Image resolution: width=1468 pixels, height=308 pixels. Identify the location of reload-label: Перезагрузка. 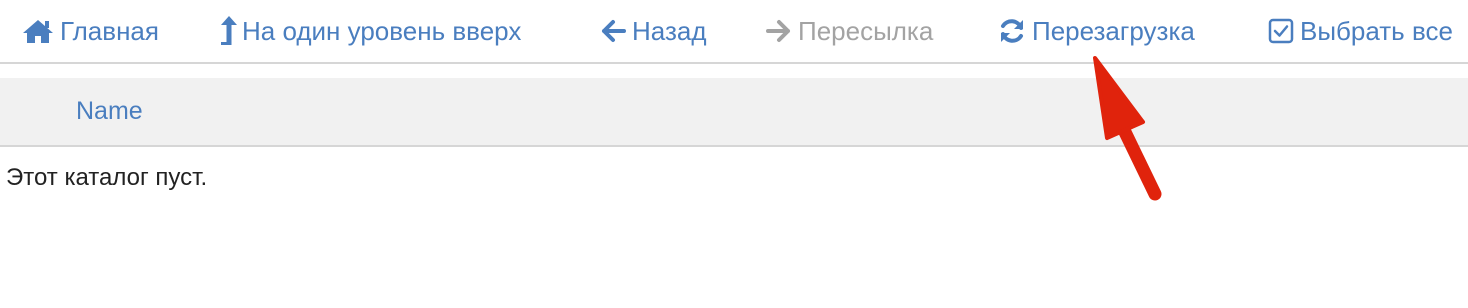
(1113, 30).